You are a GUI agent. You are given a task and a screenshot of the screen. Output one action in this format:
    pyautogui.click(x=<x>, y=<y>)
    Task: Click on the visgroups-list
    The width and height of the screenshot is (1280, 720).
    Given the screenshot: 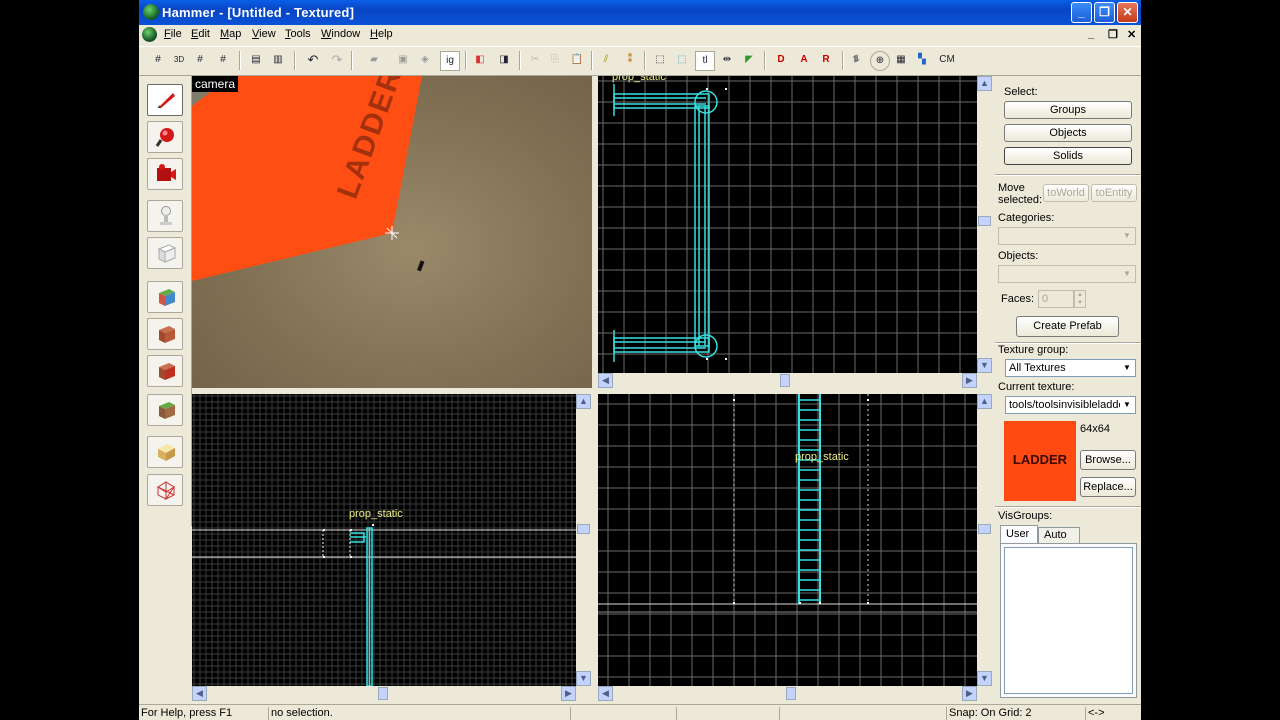 What is the action you would take?
    pyautogui.click(x=1068, y=620)
    